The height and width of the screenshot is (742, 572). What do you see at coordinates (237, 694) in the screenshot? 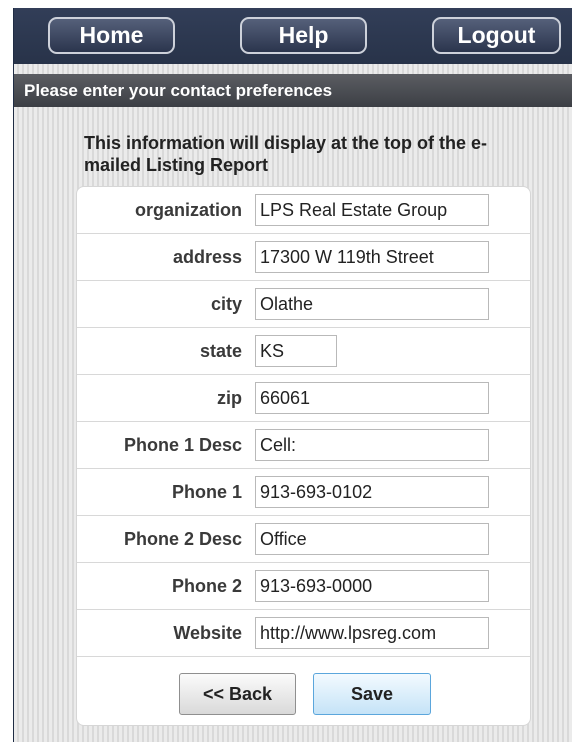
I see `back-button: << Back` at bounding box center [237, 694].